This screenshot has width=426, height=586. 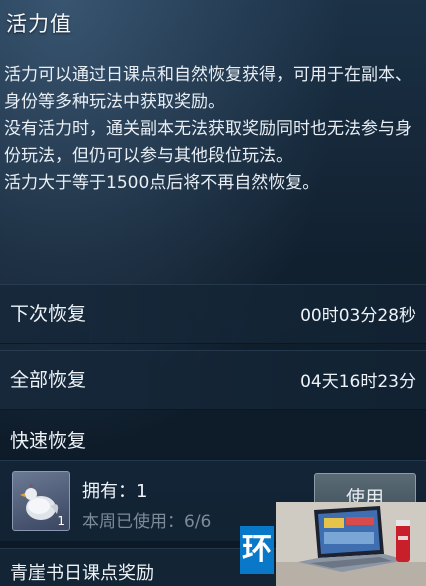 What do you see at coordinates (213, 380) in the screenshot?
I see `full-recovery-row: 全部恢复 04天16时23分` at bounding box center [213, 380].